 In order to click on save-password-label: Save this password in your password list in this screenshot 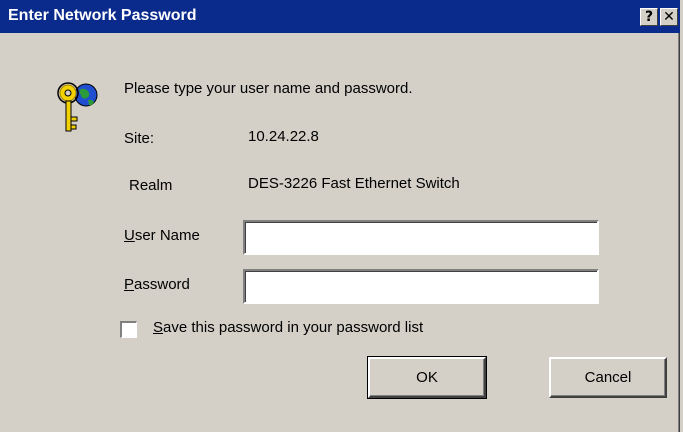, I will do `click(288, 327)`.